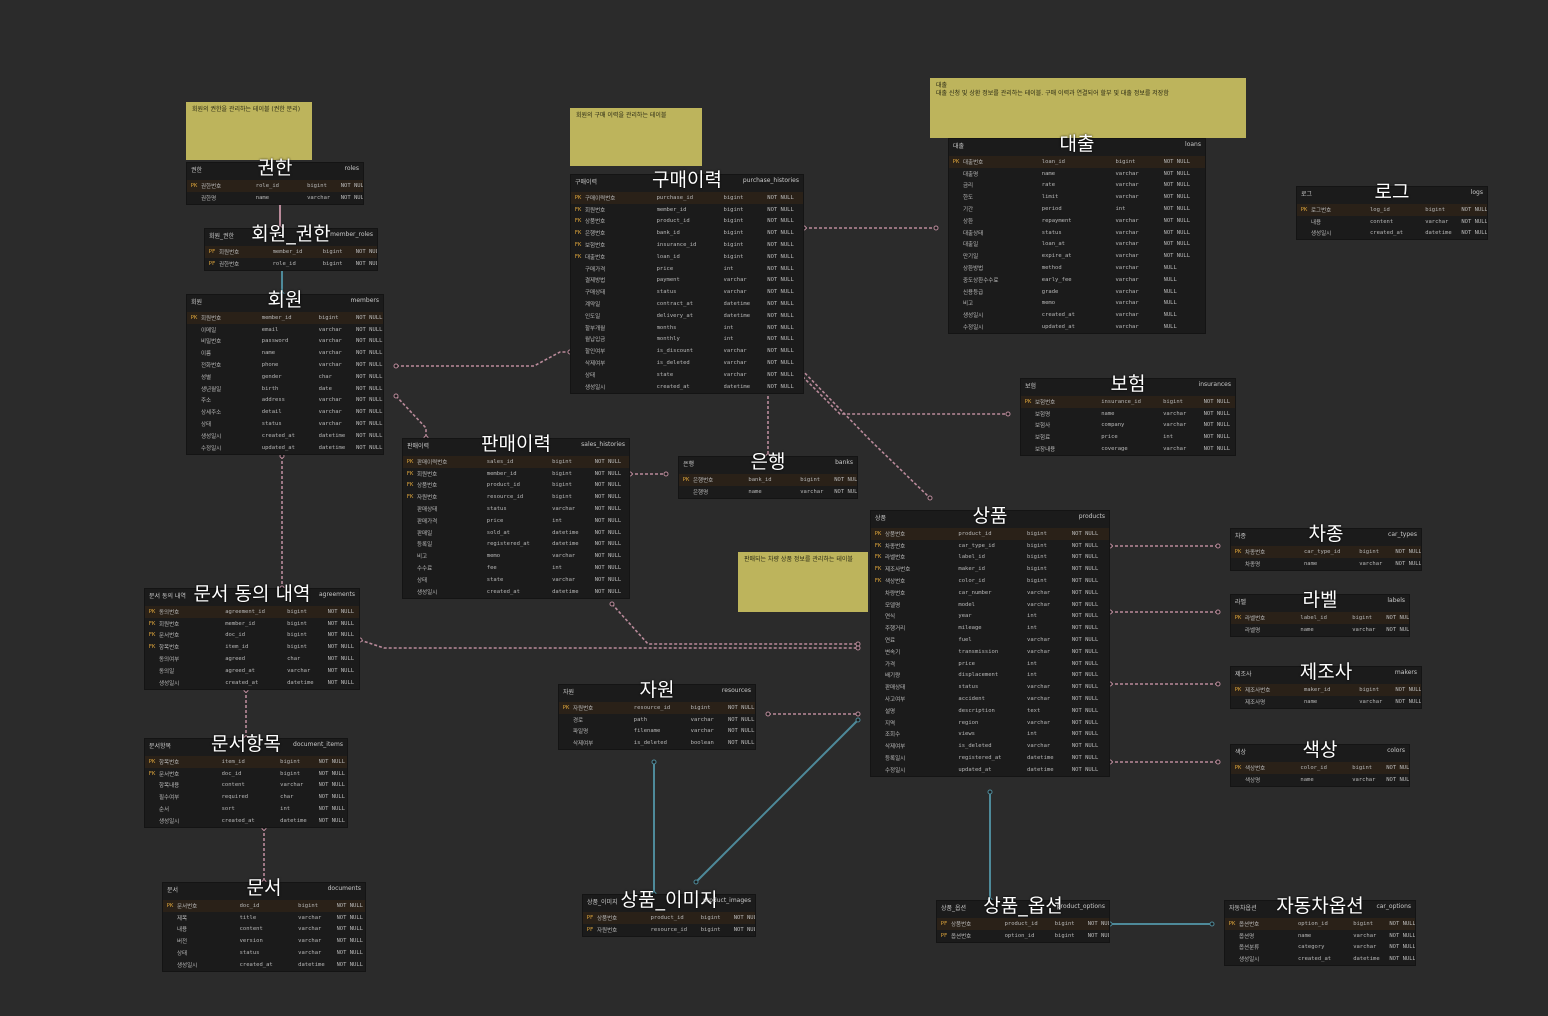 This screenshot has height=1016, width=1548. I want to click on column-row: 권한명 name varchar NOT NULL, so click(275, 198).